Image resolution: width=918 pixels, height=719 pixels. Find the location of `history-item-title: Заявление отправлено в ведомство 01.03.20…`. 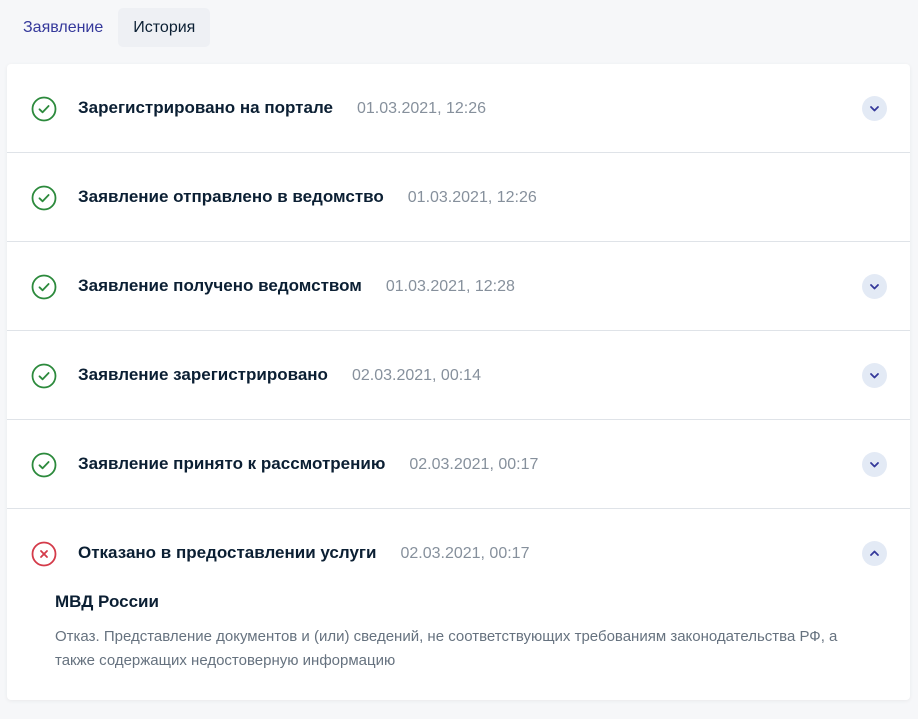

history-item-title: Заявление отправлено в ведомство 01.03.20… is located at coordinates (307, 196).